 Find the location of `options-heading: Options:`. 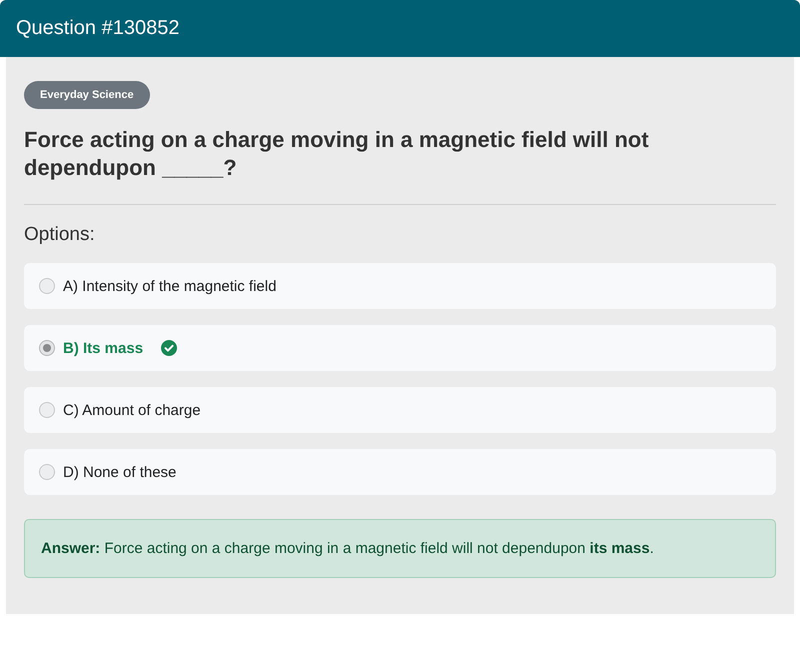

options-heading: Options: is located at coordinates (60, 235).